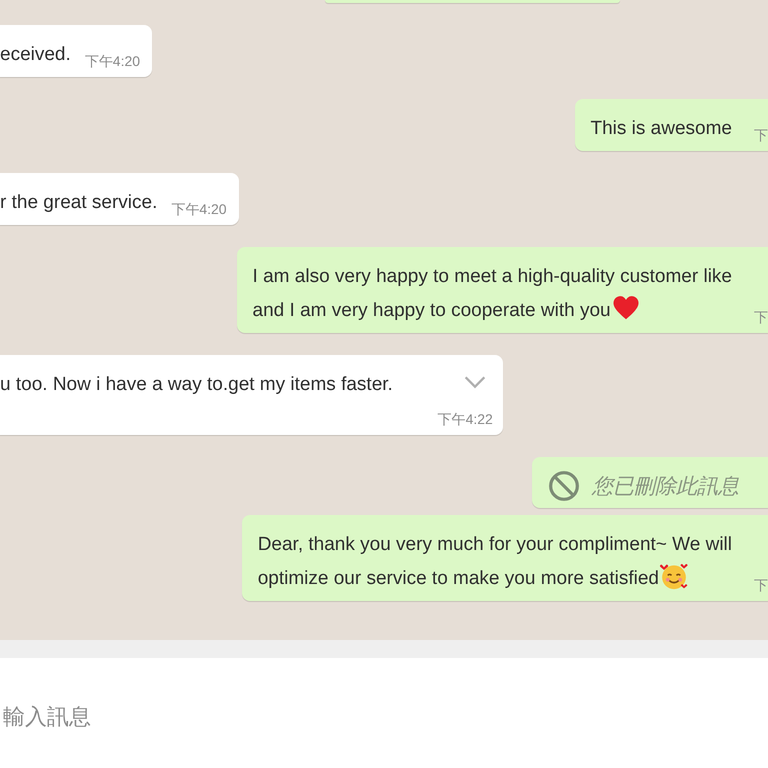 This screenshot has width=768, height=768. I want to click on message-text: eceived., so click(35, 55).